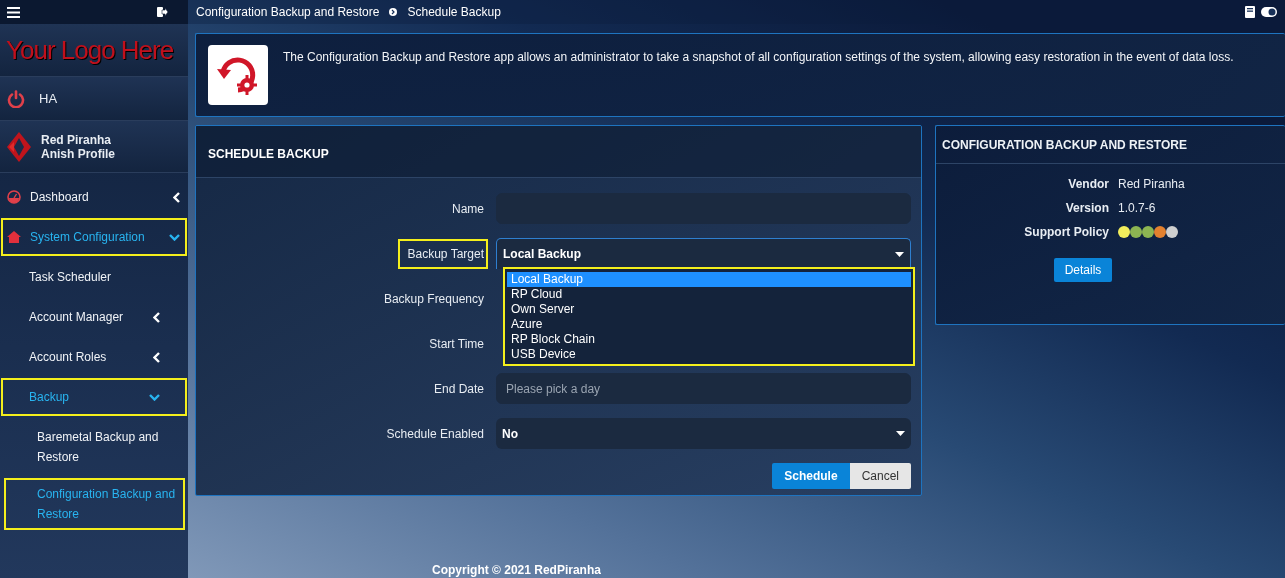 This screenshot has width=1285, height=578. What do you see at coordinates (14, 197) in the screenshot?
I see `gauge-icon` at bounding box center [14, 197].